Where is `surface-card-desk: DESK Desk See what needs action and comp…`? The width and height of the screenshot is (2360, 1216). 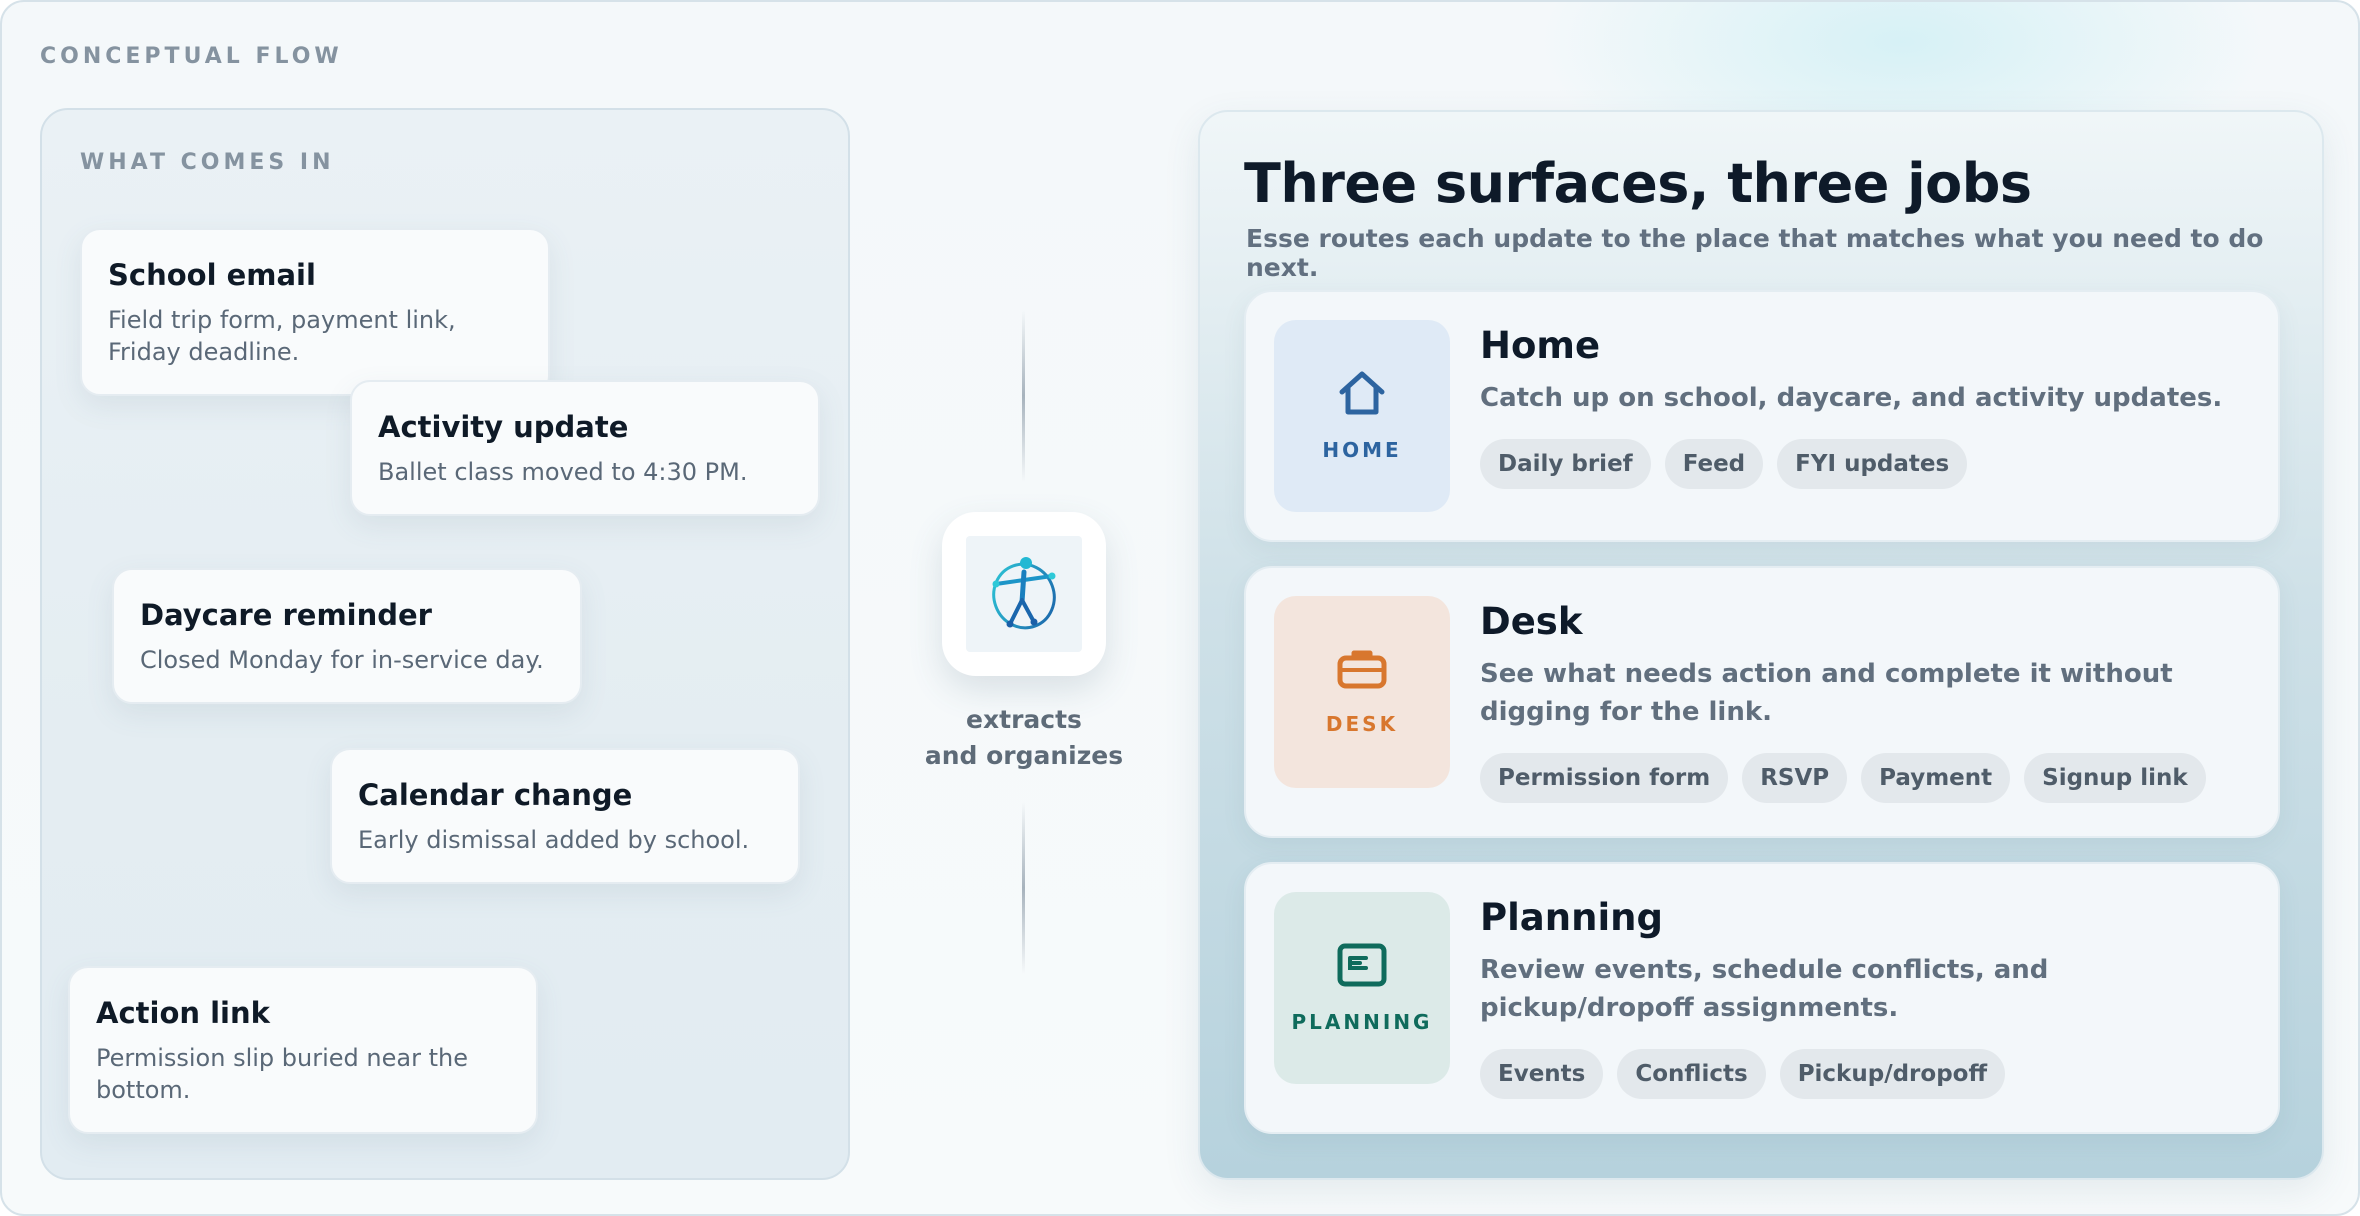 surface-card-desk: DESK Desk See what needs action and comp… is located at coordinates (1762, 702).